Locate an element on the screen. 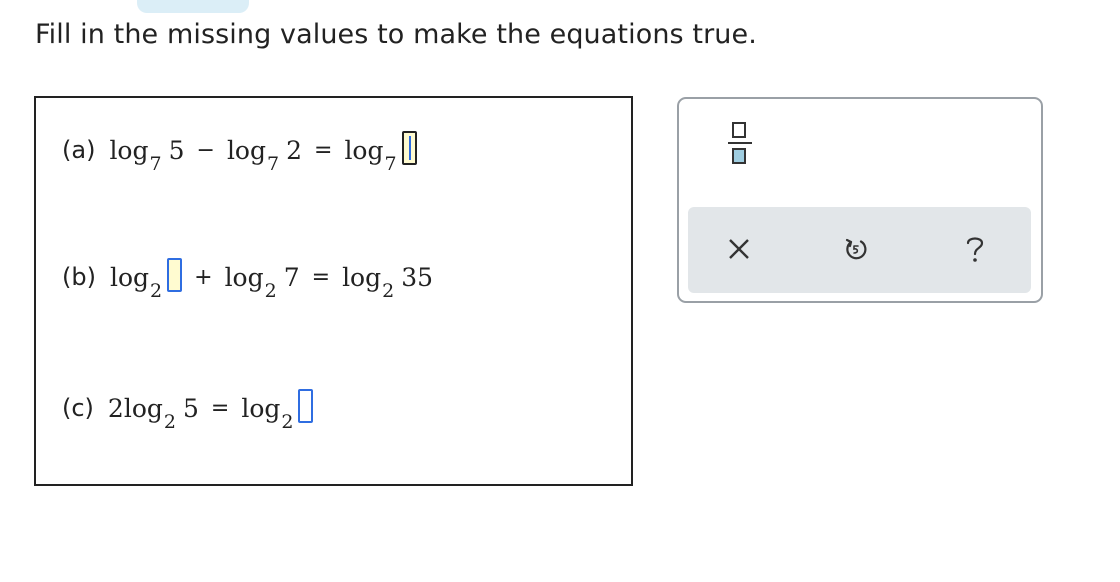 Image resolution: width=1120 pixels, height=582 pixels. answer-box-b is located at coordinates (175, 275).